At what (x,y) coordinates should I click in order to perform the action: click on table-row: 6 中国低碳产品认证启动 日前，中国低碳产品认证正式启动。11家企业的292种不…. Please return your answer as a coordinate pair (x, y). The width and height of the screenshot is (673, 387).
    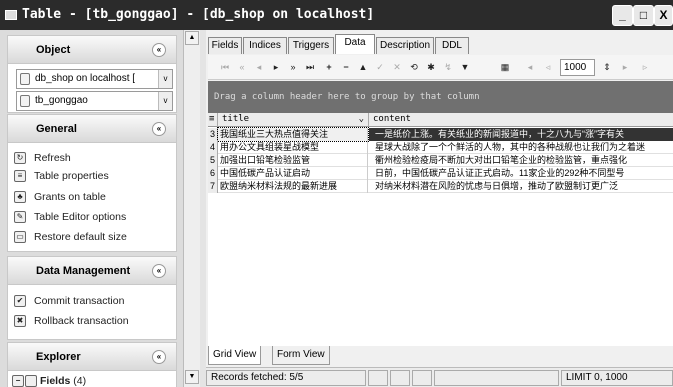
    Looking at the image, I should click on (440, 173).